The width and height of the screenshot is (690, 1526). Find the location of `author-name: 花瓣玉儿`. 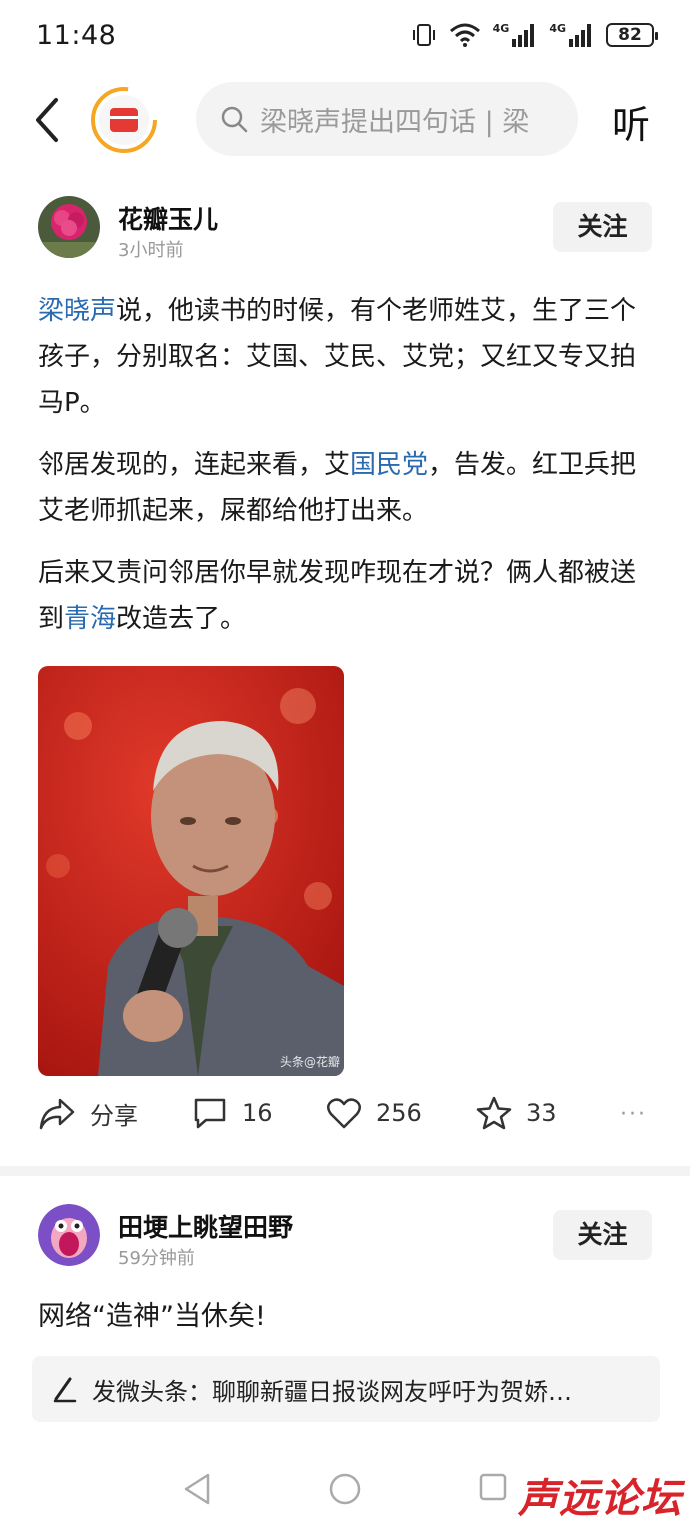

author-name: 花瓣玉儿 is located at coordinates (168, 218).